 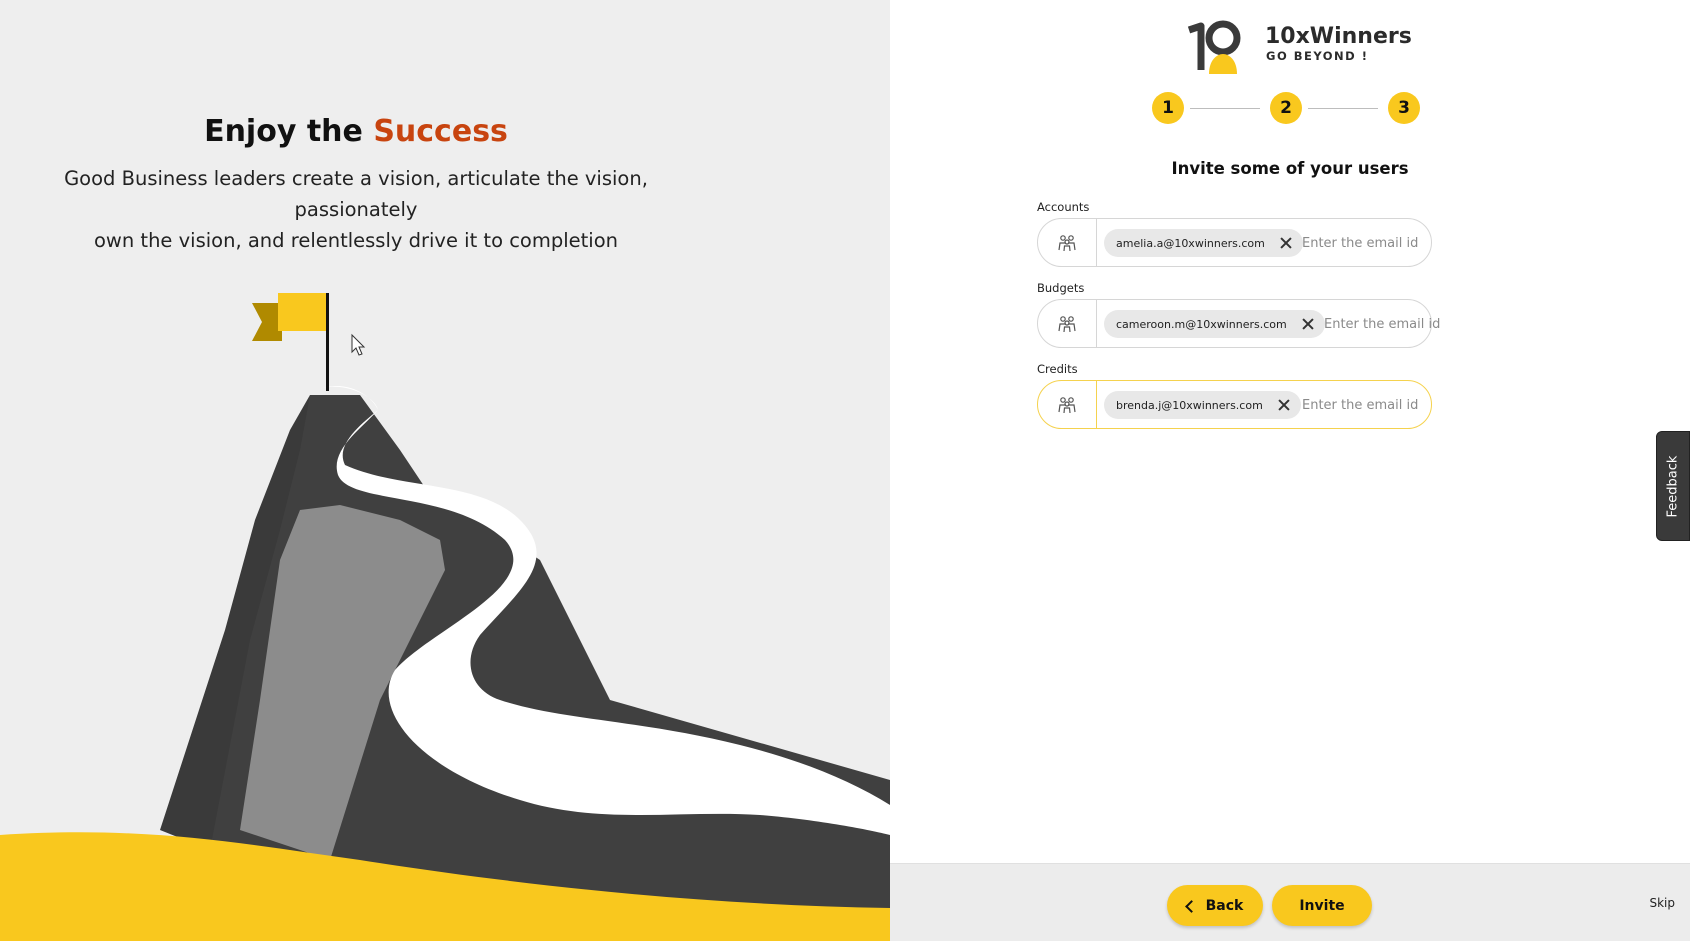 I want to click on step-1: 1, so click(x=1168, y=108).